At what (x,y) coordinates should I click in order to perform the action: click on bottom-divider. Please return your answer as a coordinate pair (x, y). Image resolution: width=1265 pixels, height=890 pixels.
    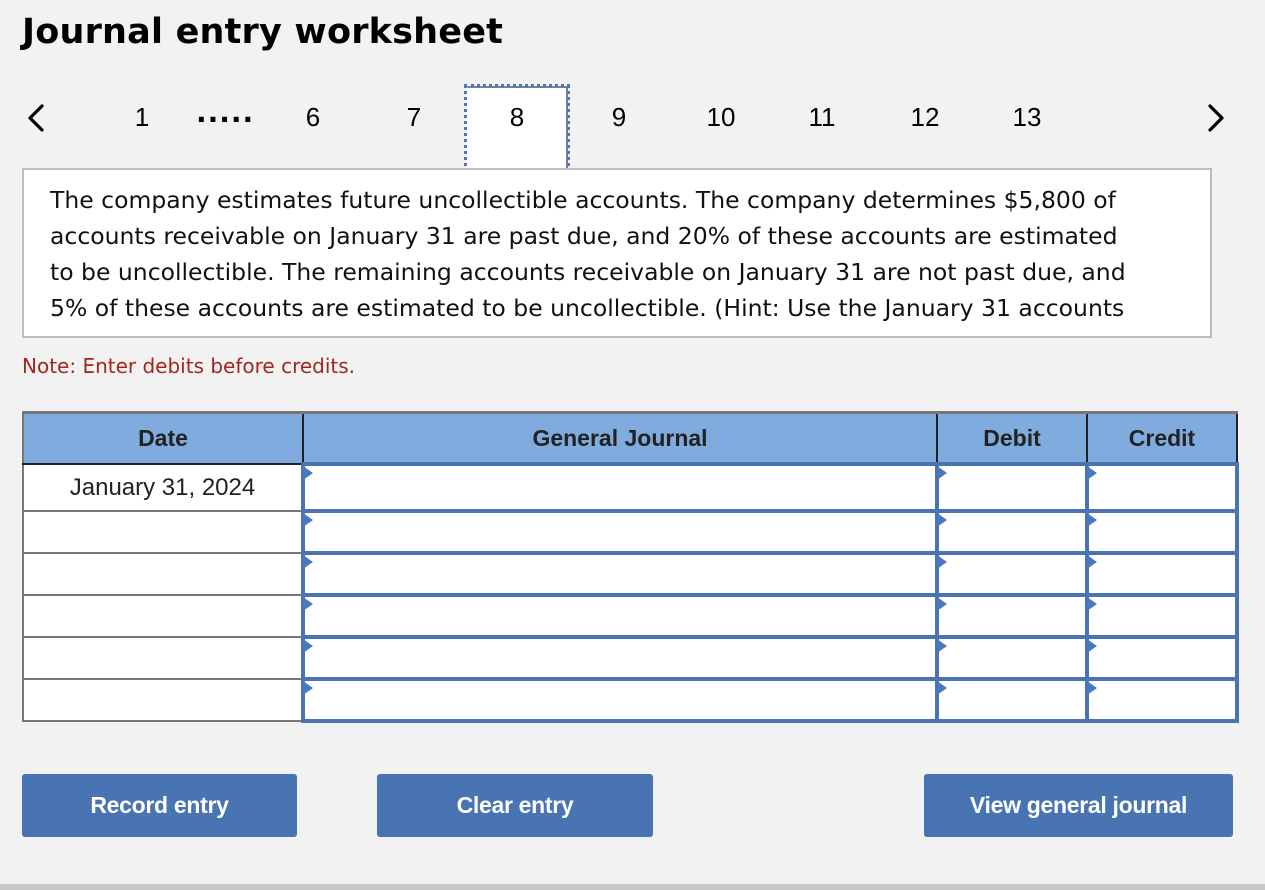
    Looking at the image, I should click on (632, 887).